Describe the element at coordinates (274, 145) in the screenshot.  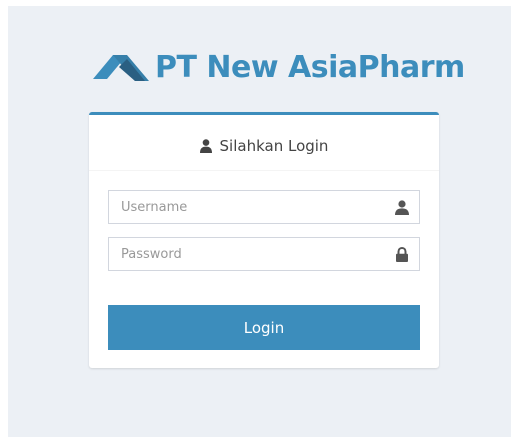
I see `login-title: Silahkan Login` at that location.